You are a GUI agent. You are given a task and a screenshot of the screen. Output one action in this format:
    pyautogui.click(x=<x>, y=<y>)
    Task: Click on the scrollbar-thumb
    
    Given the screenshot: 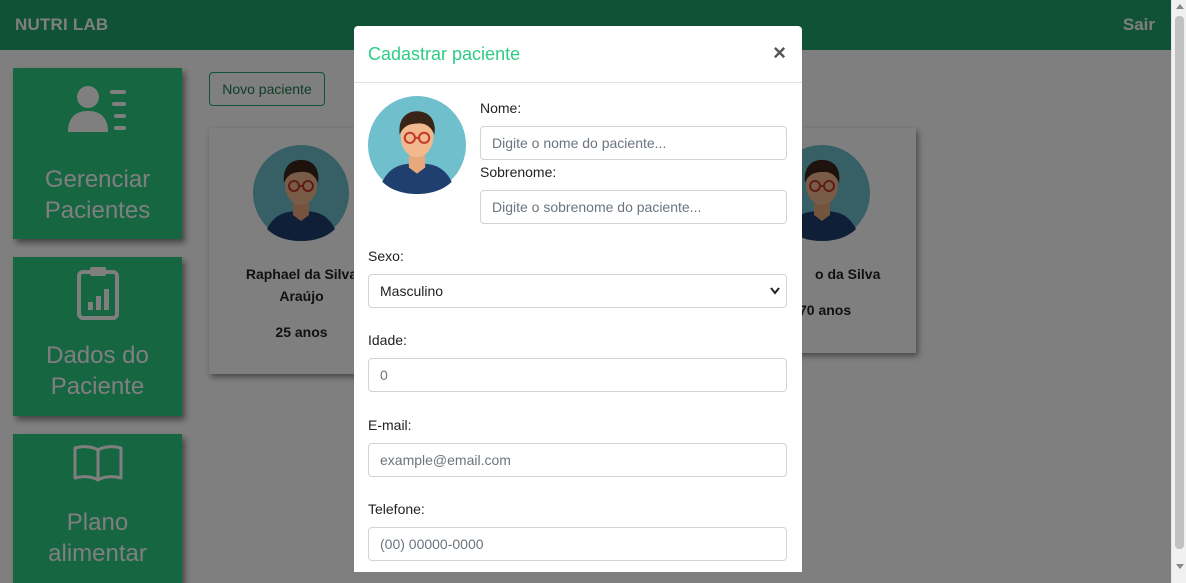 What is the action you would take?
    pyautogui.click(x=1179, y=282)
    